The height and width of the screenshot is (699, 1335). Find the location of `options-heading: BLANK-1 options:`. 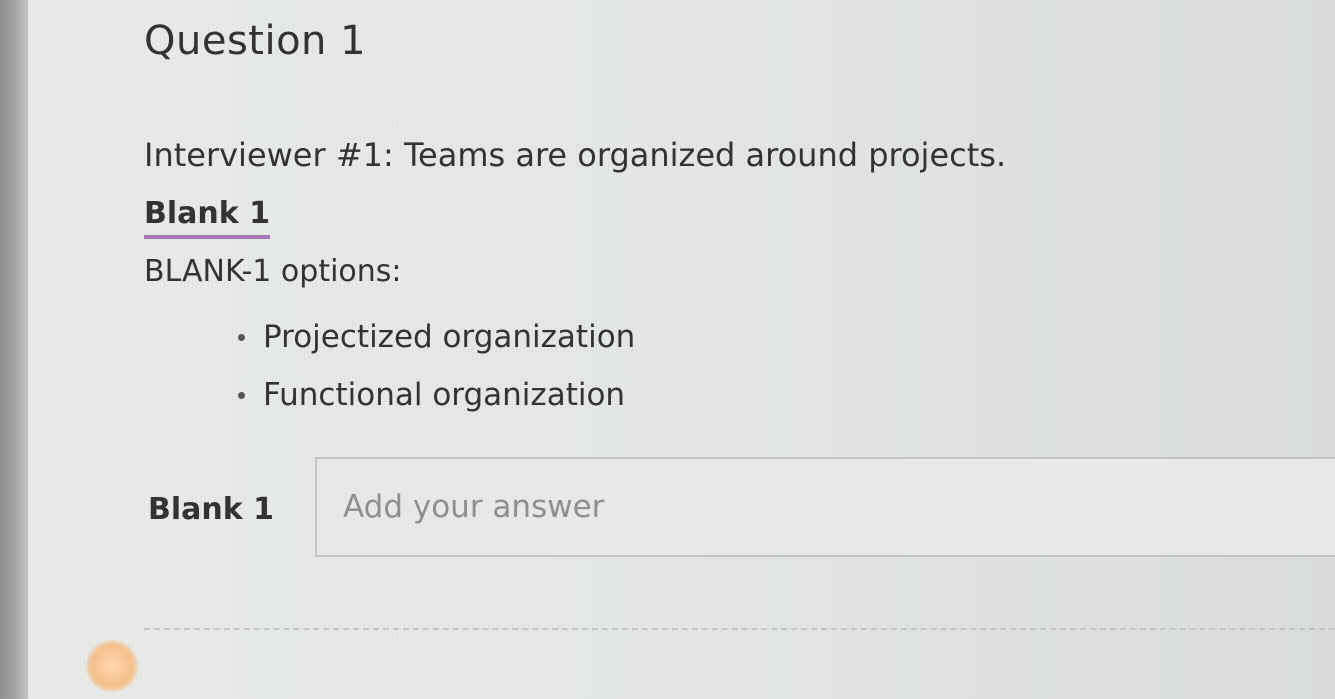

options-heading: BLANK-1 options: is located at coordinates (273, 271).